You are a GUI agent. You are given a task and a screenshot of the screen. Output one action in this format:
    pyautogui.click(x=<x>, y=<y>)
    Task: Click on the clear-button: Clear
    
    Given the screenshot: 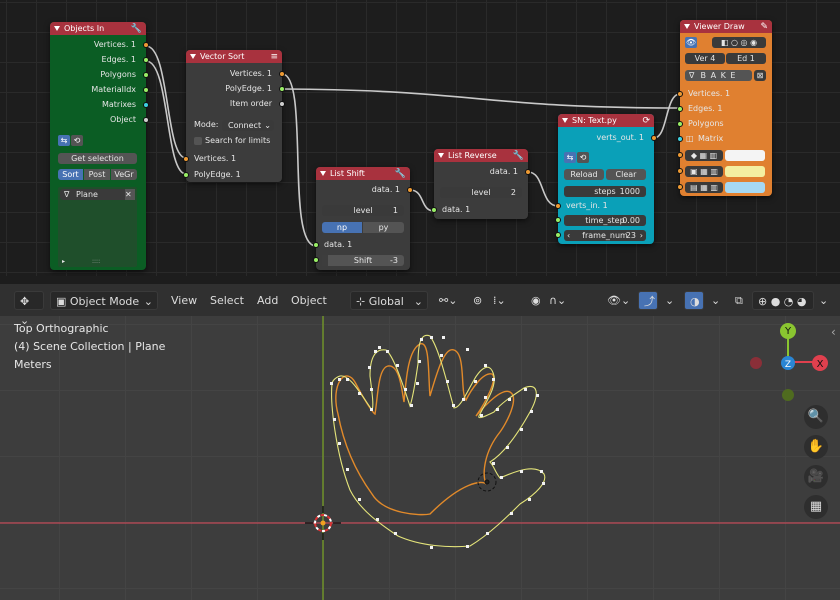 What is the action you would take?
    pyautogui.click(x=626, y=174)
    